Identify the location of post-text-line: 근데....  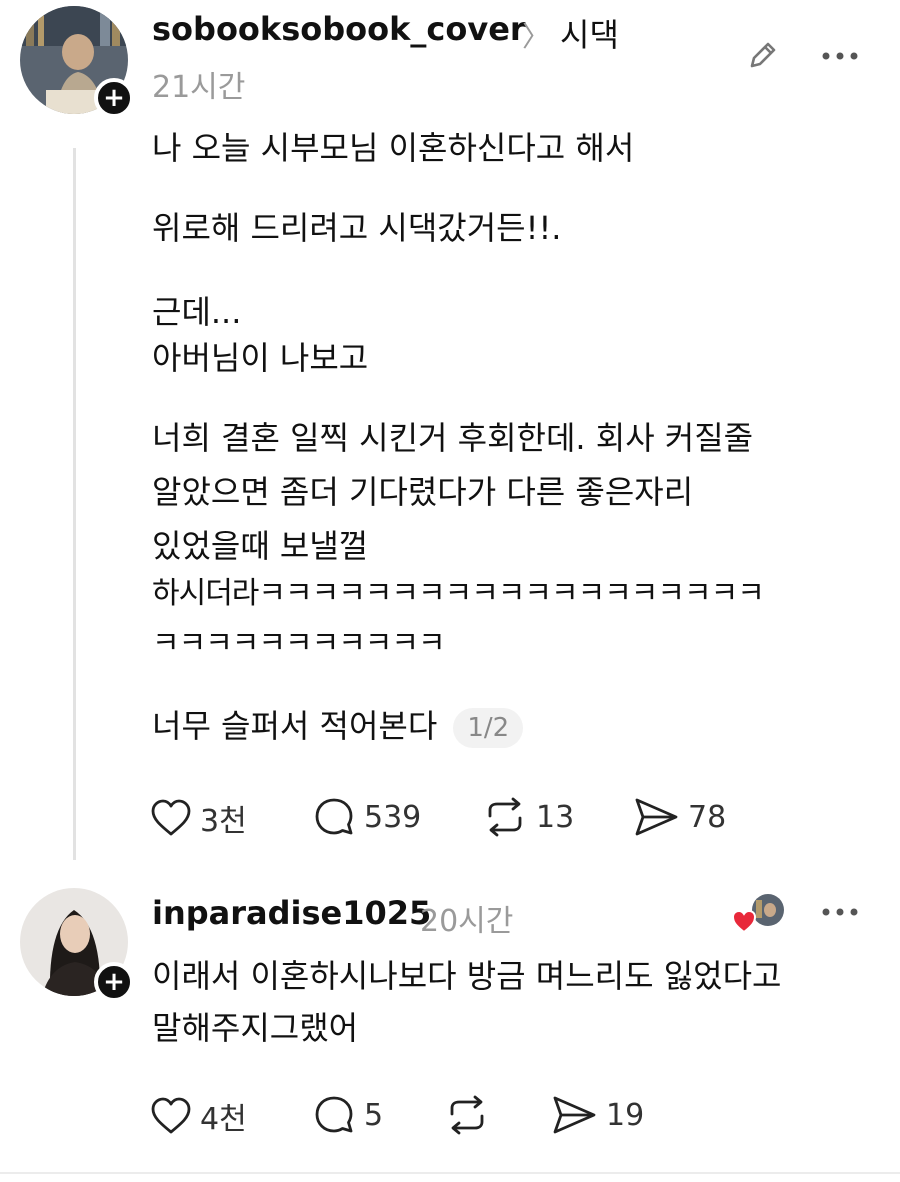
(197, 312).